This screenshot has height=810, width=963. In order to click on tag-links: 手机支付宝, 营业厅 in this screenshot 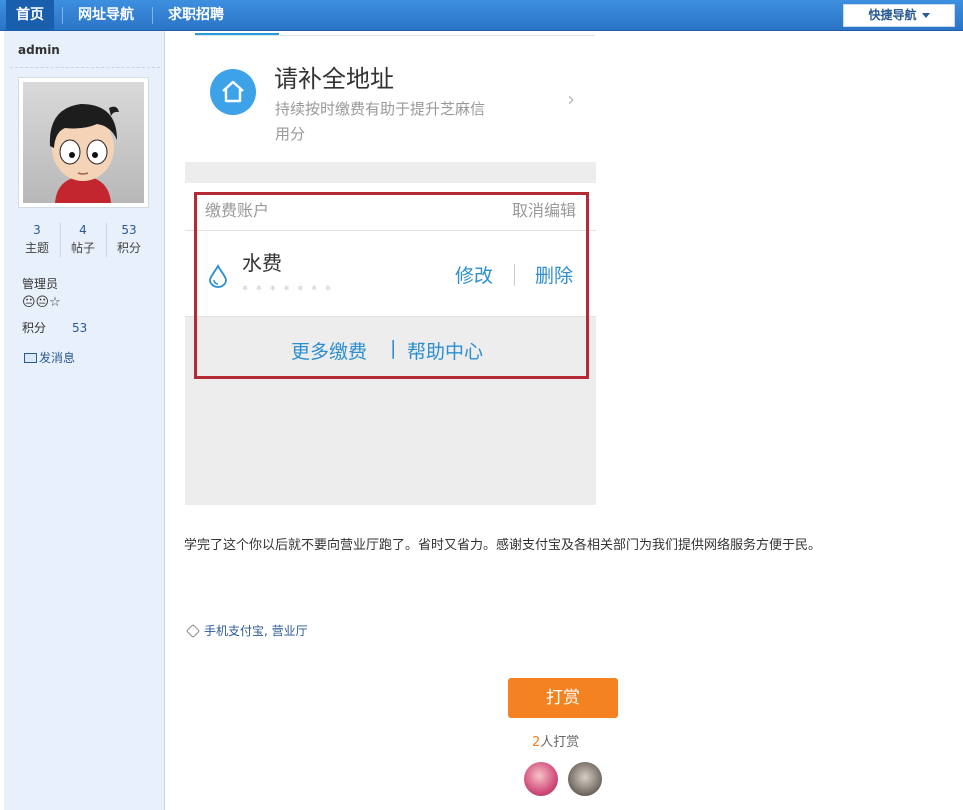, I will do `click(256, 631)`.